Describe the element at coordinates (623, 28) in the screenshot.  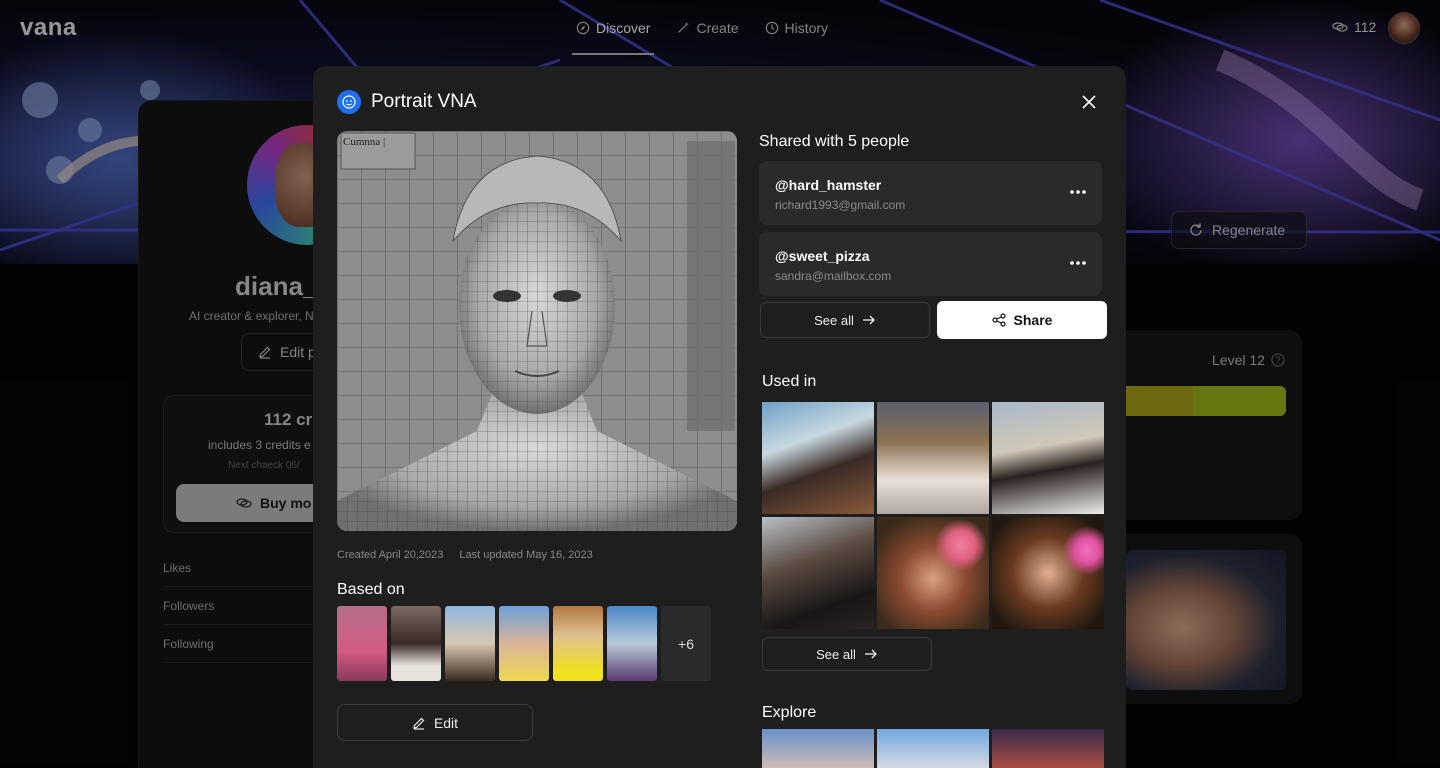
I see `tab-discover-label: Discover` at that location.